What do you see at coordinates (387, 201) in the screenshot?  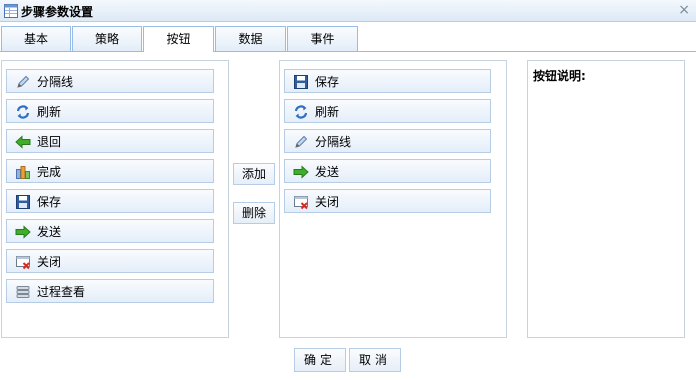 I see `selected-button-close: 关闭` at bounding box center [387, 201].